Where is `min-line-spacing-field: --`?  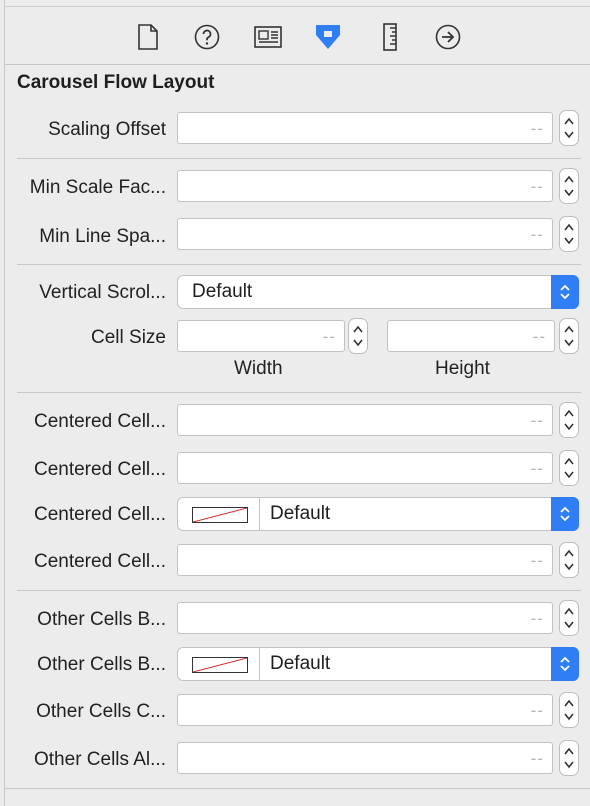 min-line-spacing-field: -- is located at coordinates (365, 234).